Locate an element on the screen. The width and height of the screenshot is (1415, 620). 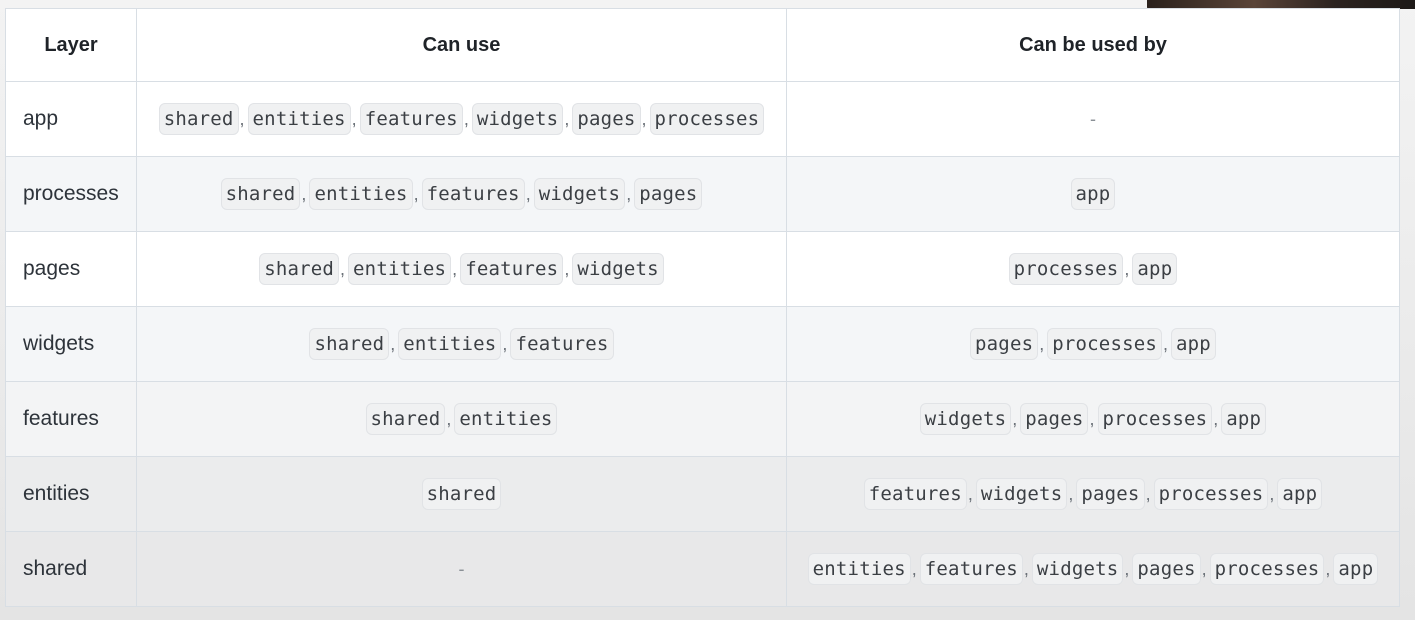
can-use-cell: shared, entities, features, widgets, pages is located at coordinates (461, 194).